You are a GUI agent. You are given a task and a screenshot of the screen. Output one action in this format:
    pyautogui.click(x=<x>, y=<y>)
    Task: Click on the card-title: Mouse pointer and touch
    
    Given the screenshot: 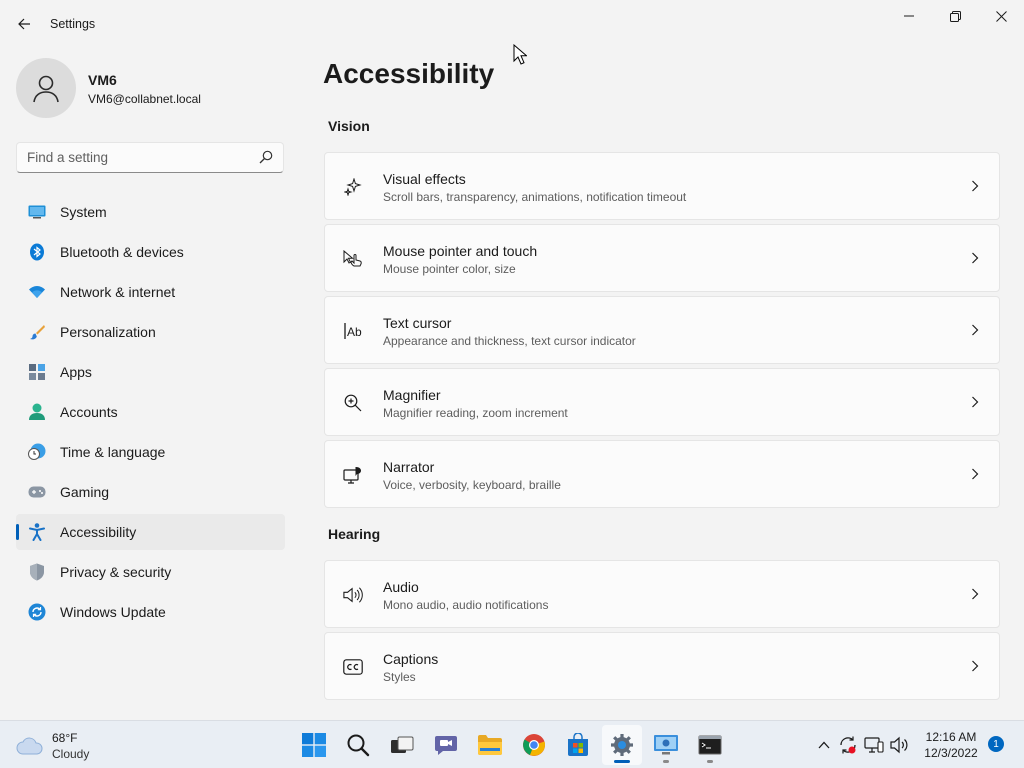 What is the action you would take?
    pyautogui.click(x=460, y=251)
    